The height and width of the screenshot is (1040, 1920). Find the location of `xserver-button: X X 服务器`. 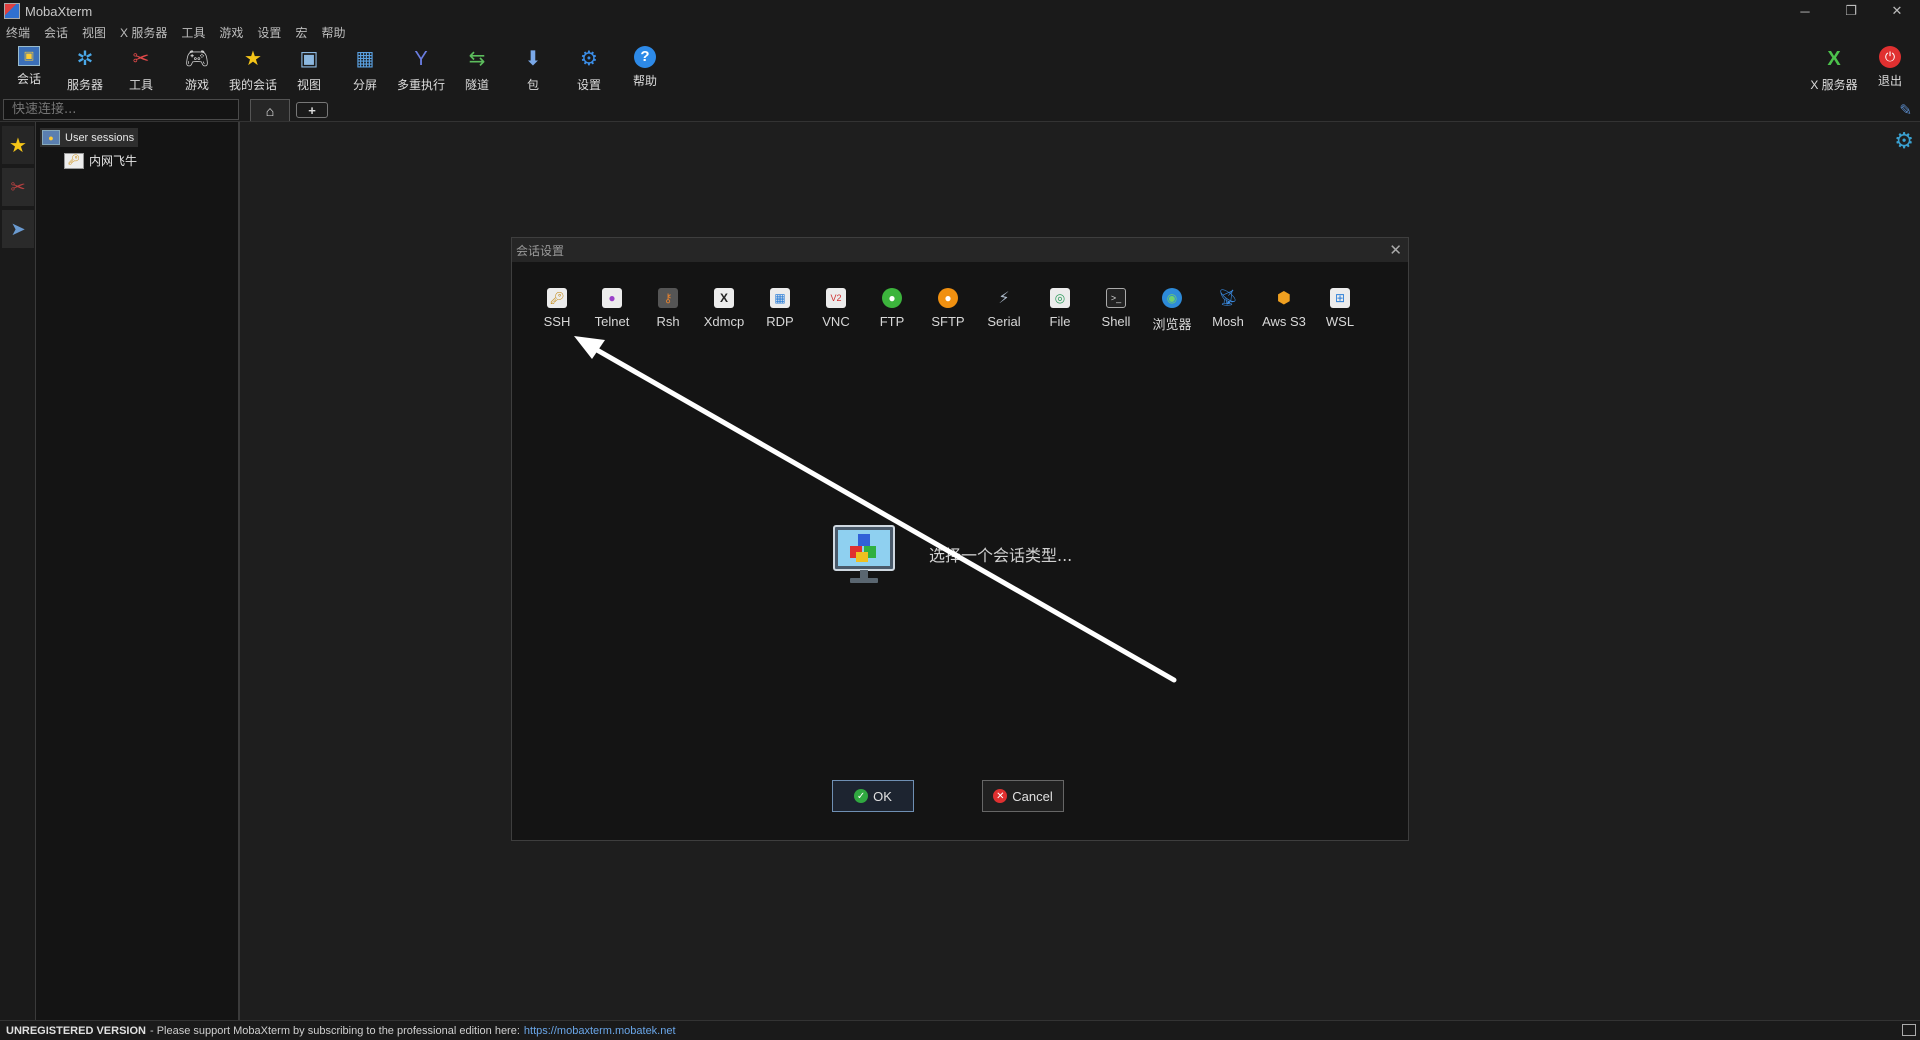

xserver-button: X X 服务器 is located at coordinates (1834, 71).